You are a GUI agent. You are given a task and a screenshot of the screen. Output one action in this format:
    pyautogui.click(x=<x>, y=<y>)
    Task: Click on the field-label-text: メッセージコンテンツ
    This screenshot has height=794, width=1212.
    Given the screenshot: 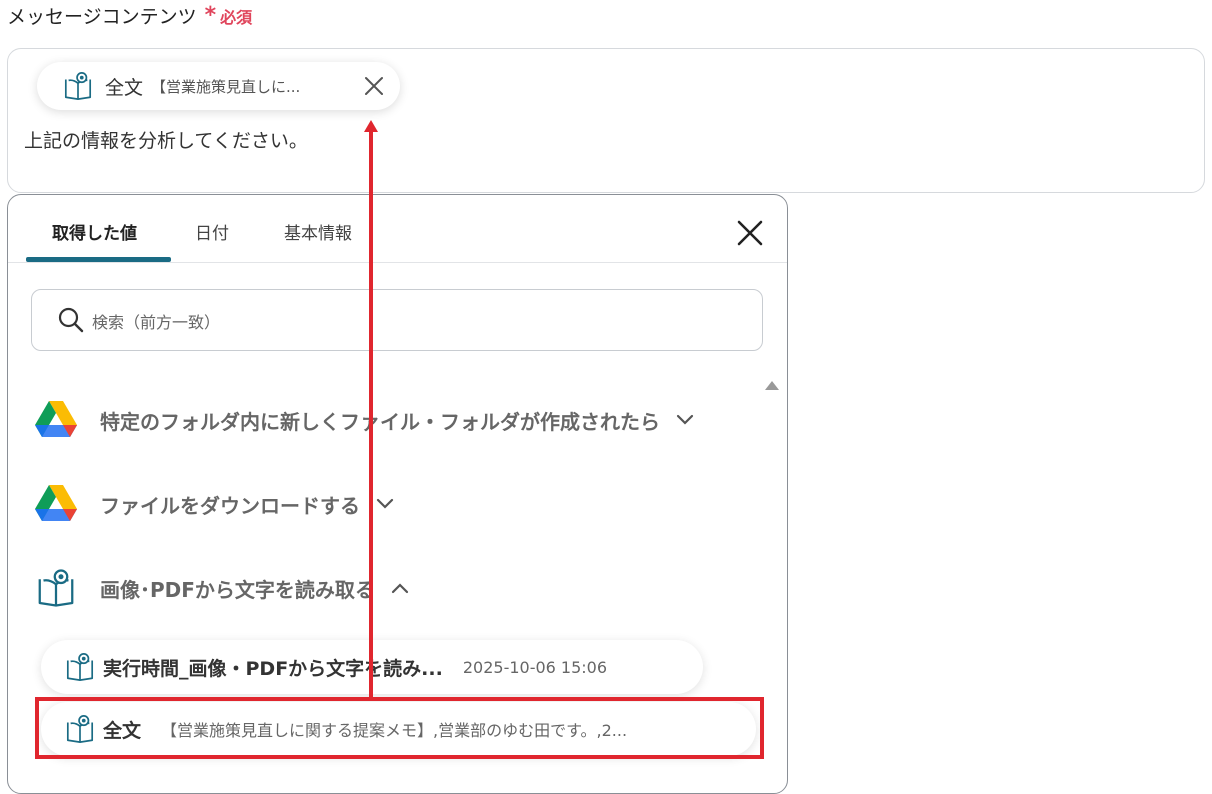 What is the action you would take?
    pyautogui.click(x=102, y=17)
    